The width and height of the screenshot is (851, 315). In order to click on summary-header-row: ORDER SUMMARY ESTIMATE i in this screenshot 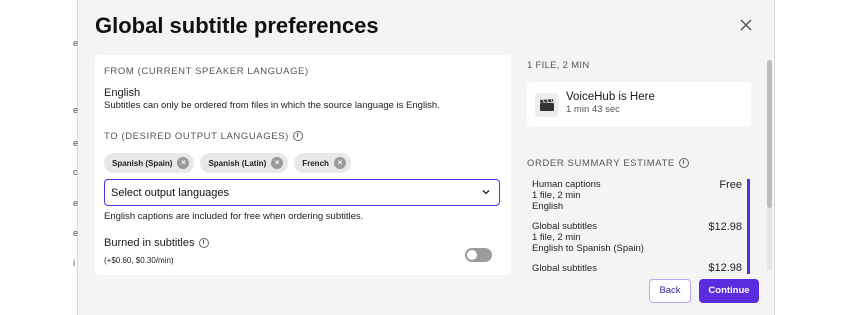, I will do `click(608, 163)`.